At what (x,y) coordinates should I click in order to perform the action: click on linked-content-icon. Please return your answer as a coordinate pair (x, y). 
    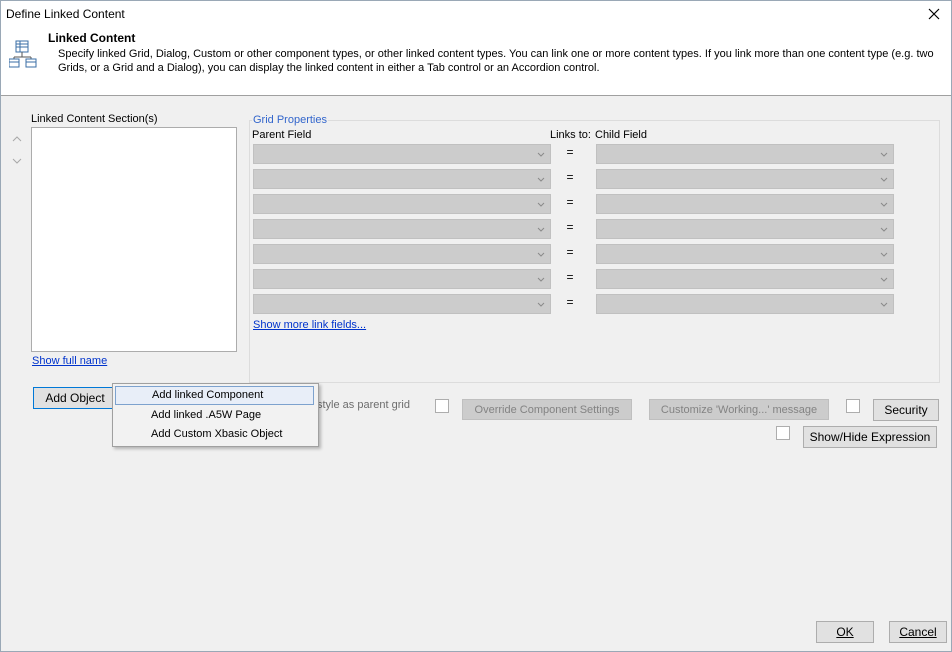
    Looking at the image, I should click on (23, 54).